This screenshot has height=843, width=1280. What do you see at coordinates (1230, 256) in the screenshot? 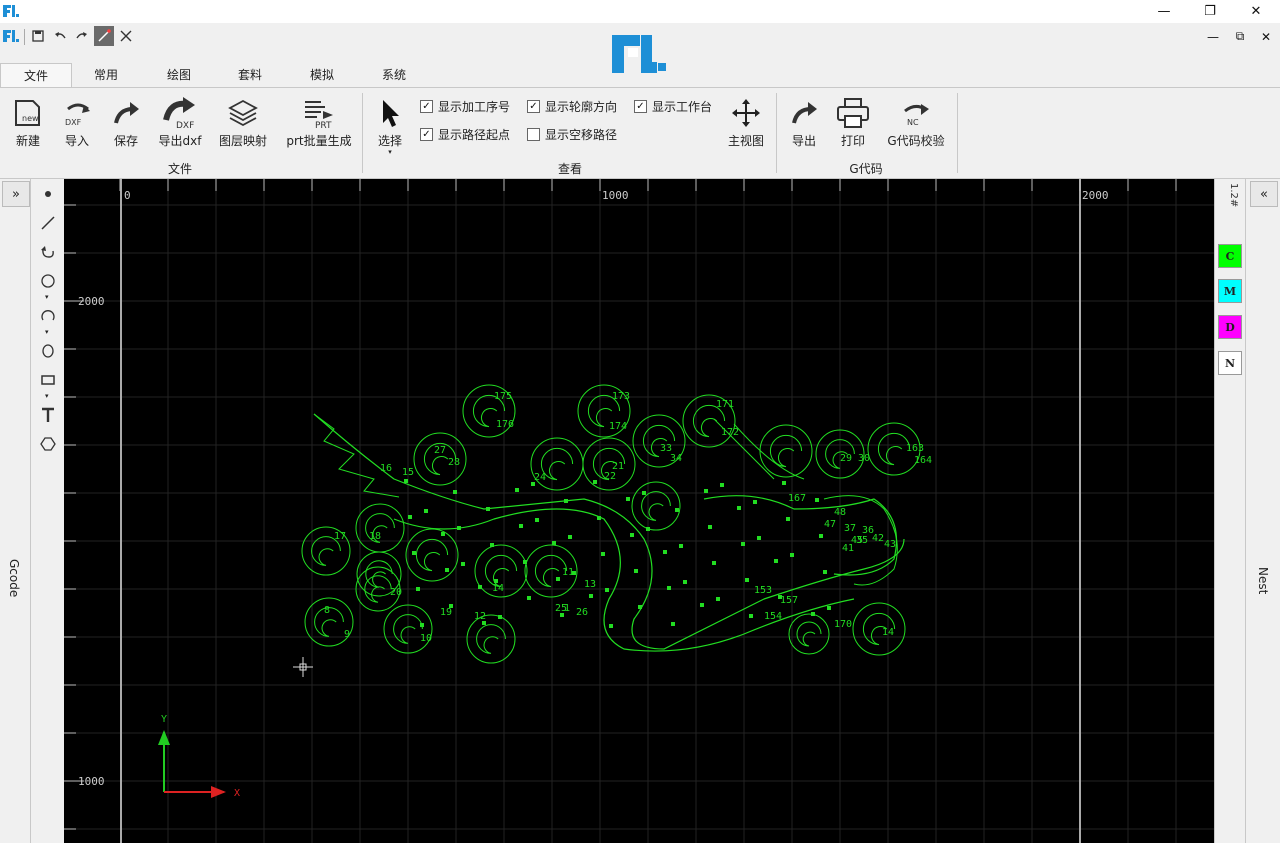
I see `layer-c-button: C` at bounding box center [1230, 256].